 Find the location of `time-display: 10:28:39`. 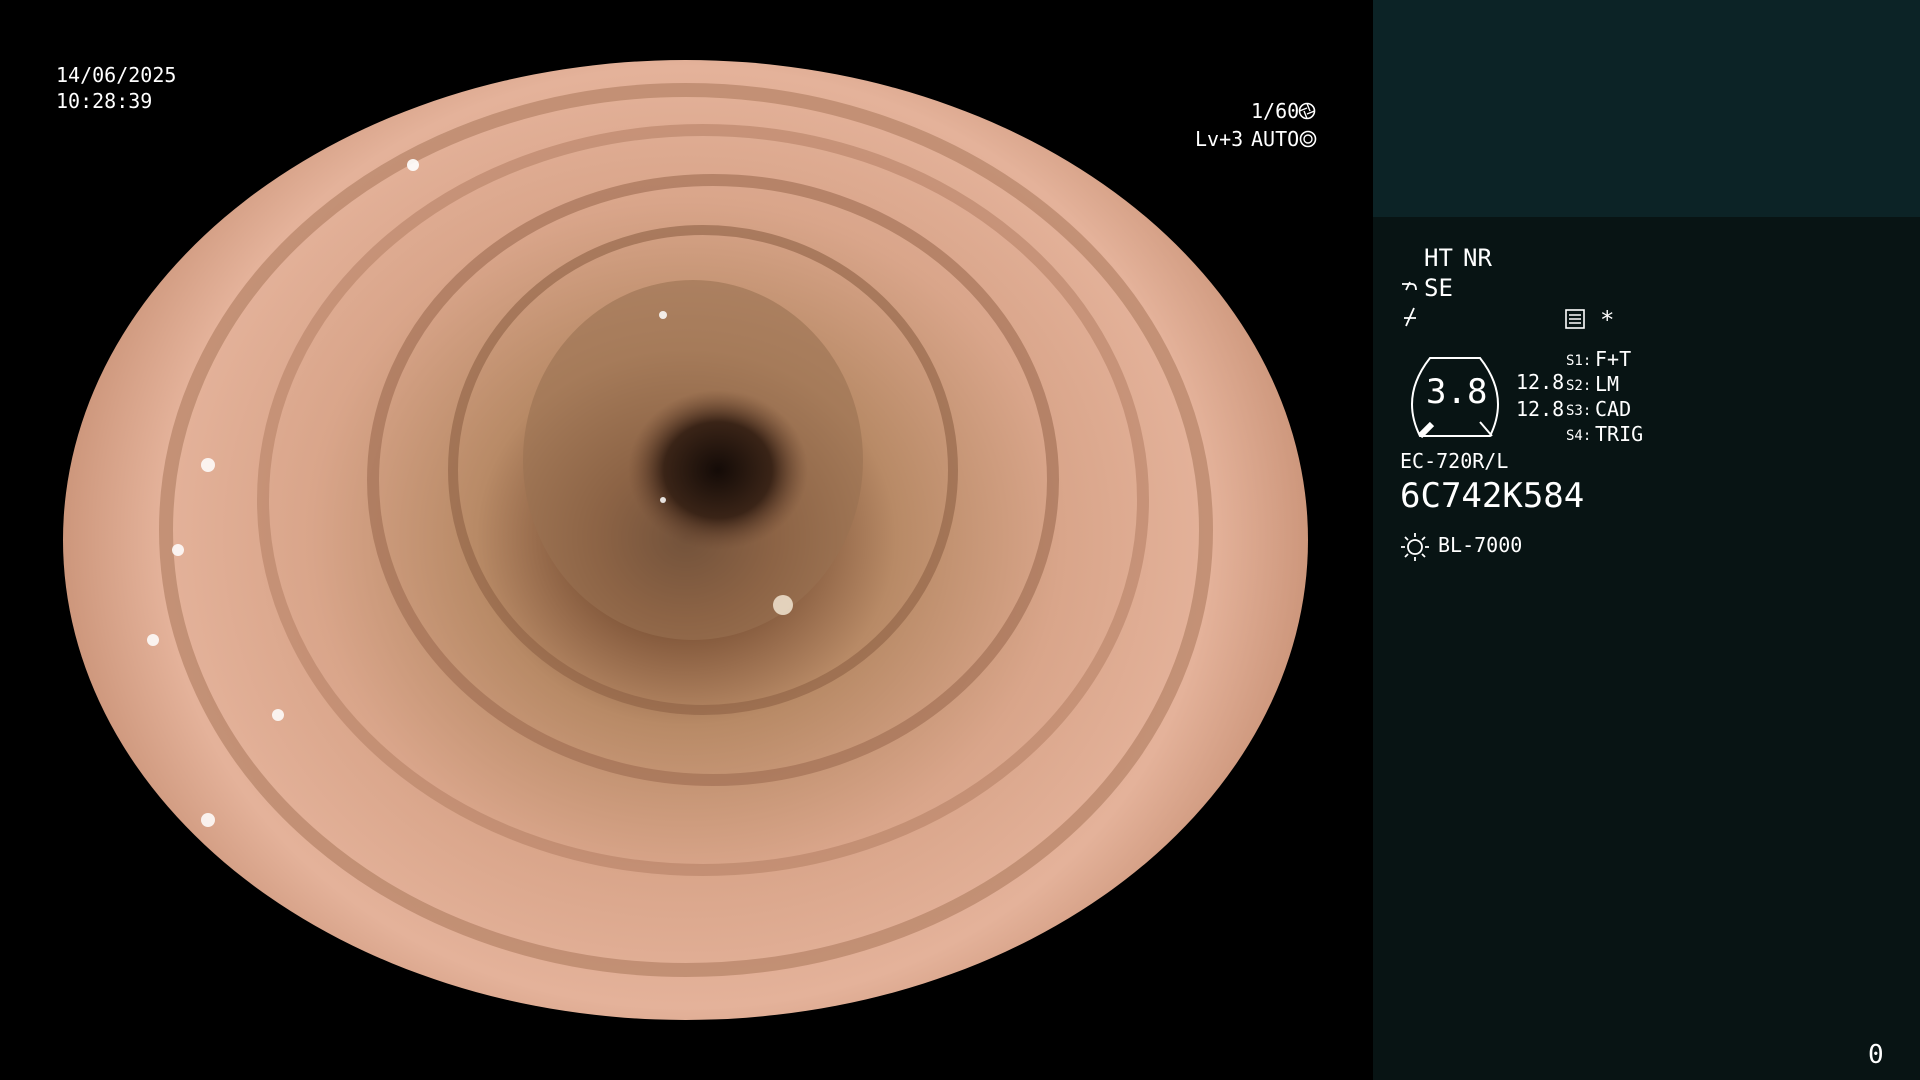

time-display: 10:28:39 is located at coordinates (104, 101).